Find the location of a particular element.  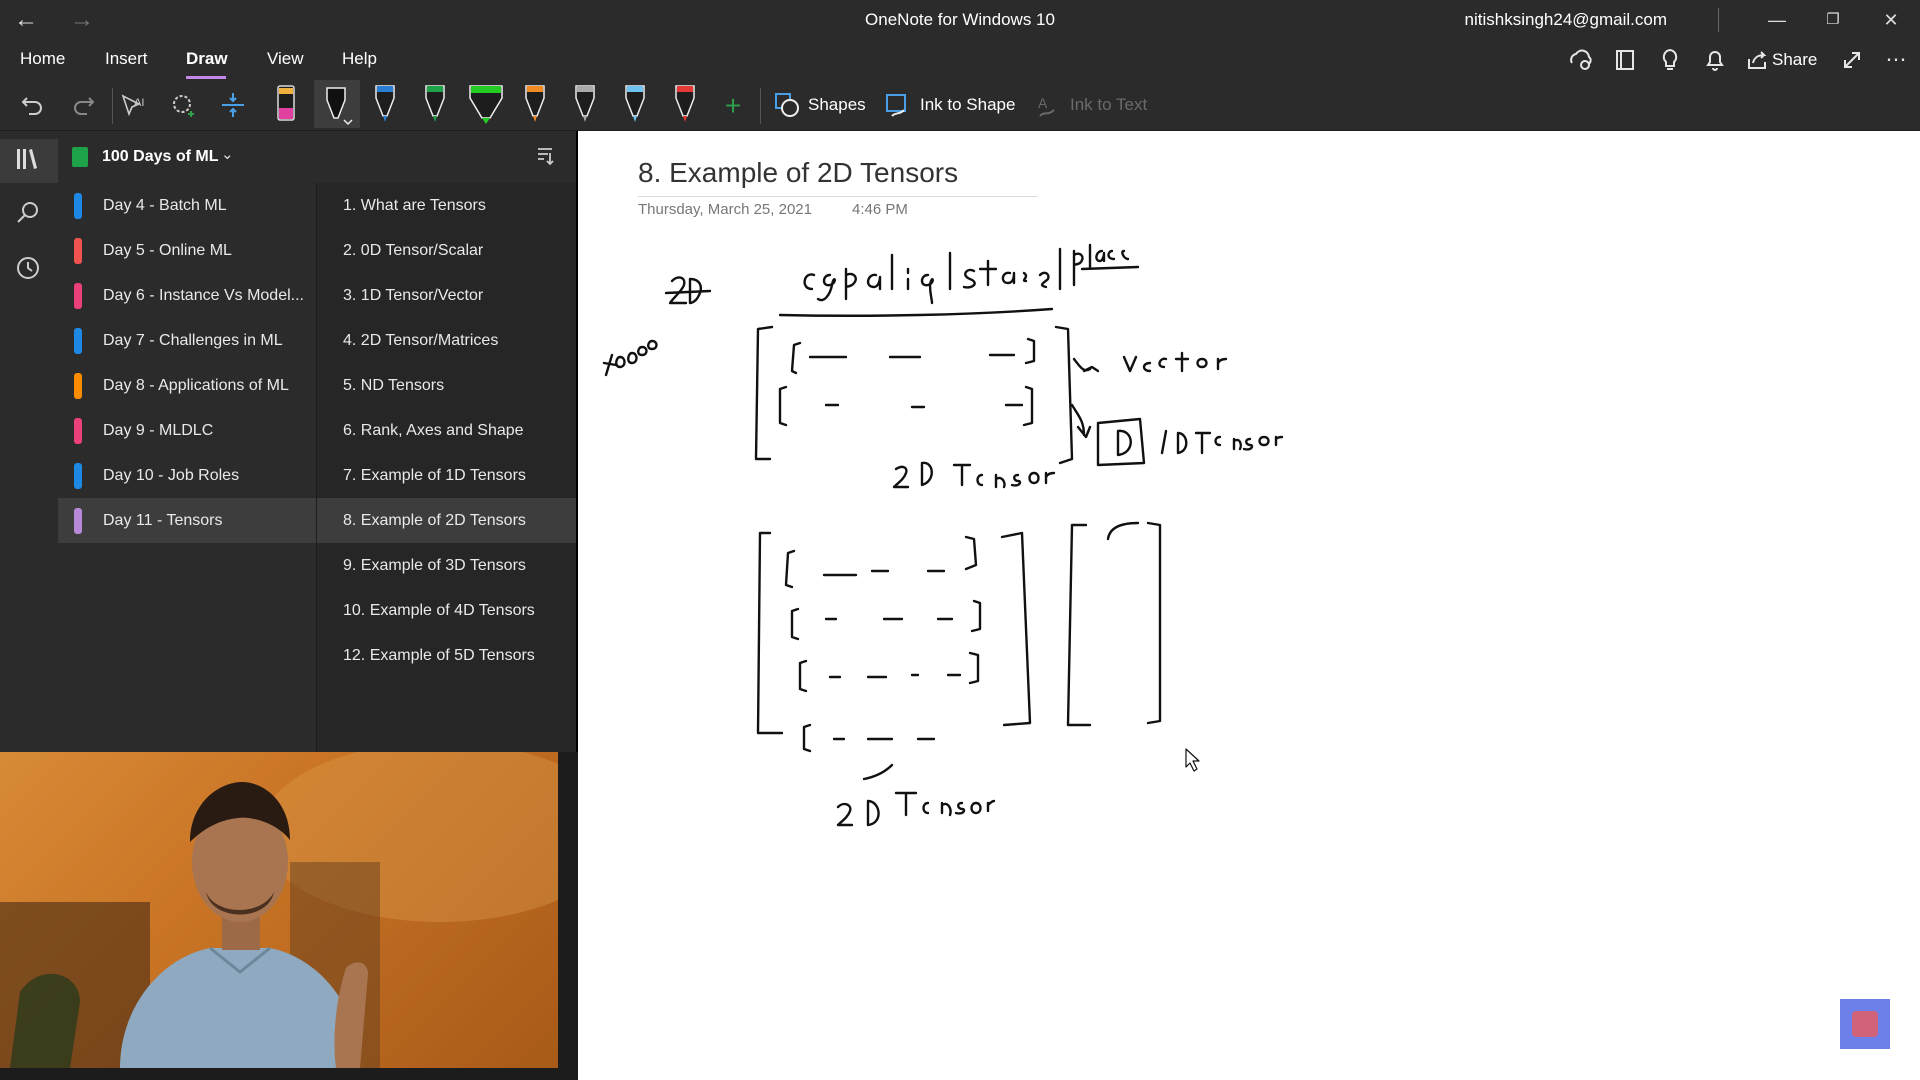

close-icon: ✕ is located at coordinates (1891, 20).